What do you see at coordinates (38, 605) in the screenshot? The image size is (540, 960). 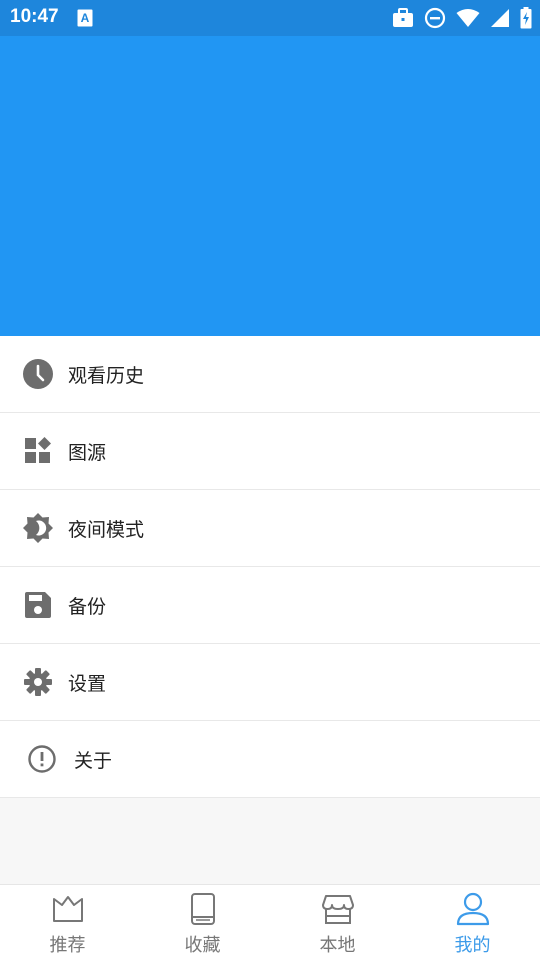 I see `save-floppy-icon` at bounding box center [38, 605].